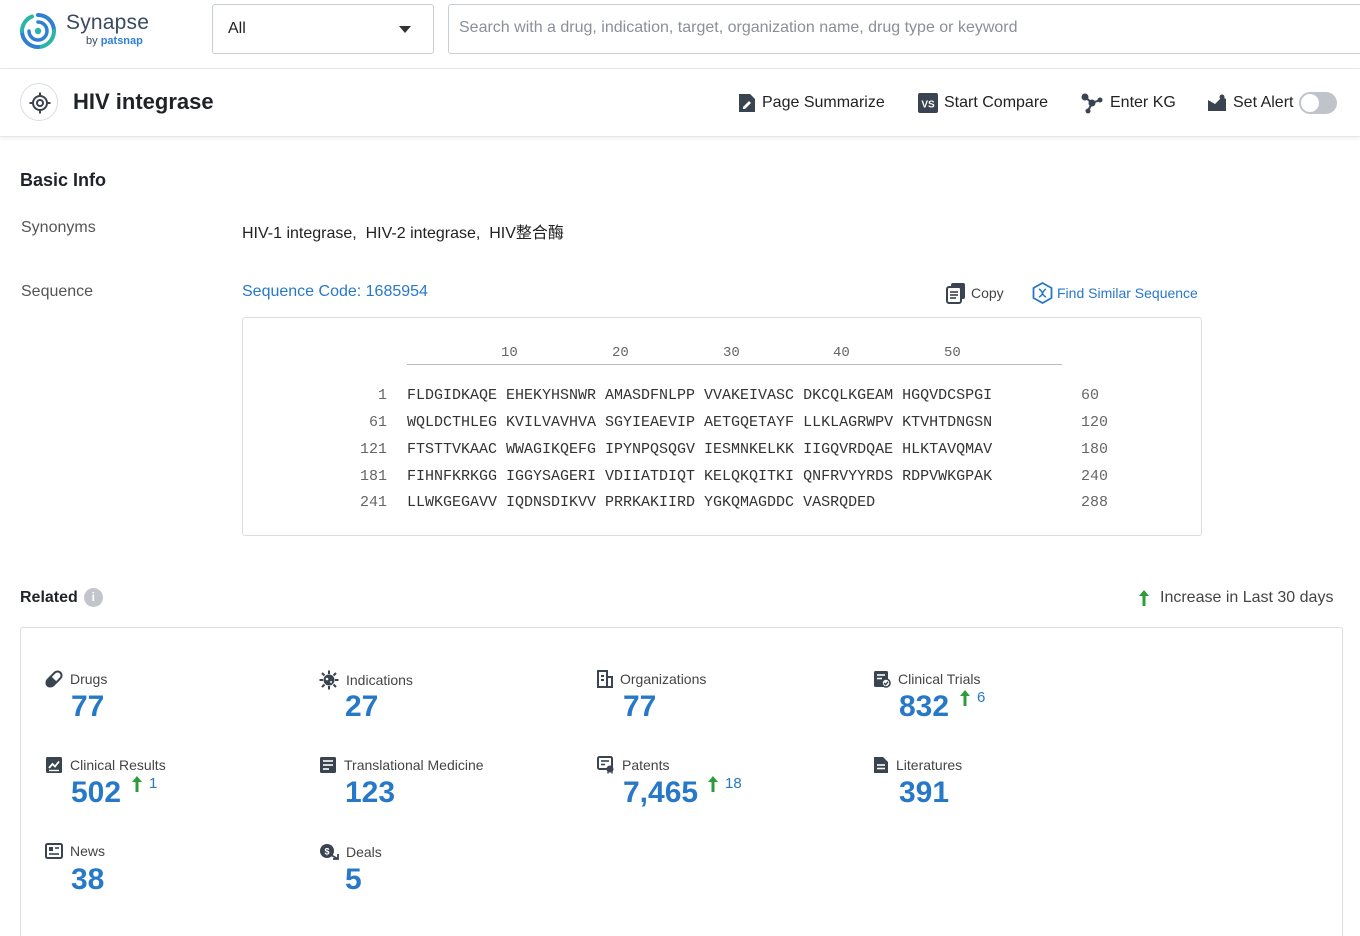 This screenshot has width=1360, height=936. What do you see at coordinates (414, 765) in the screenshot?
I see `stat-label: Translational Medicine` at bounding box center [414, 765].